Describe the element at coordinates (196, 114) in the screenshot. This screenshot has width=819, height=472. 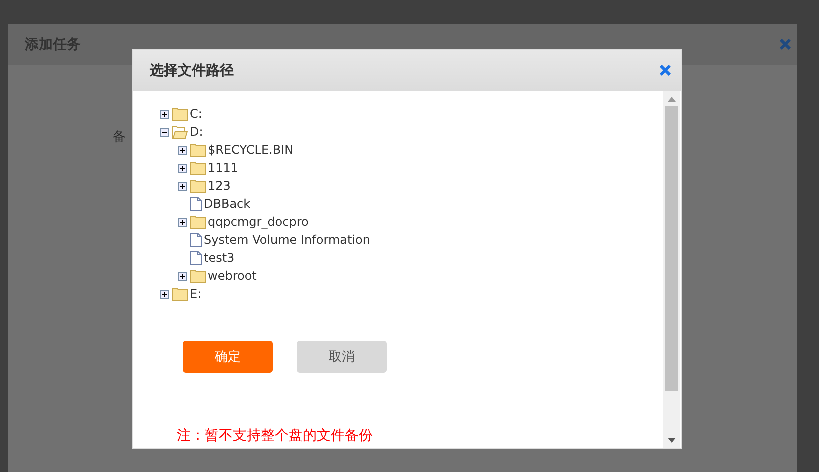
I see `tree-item: C:` at that location.